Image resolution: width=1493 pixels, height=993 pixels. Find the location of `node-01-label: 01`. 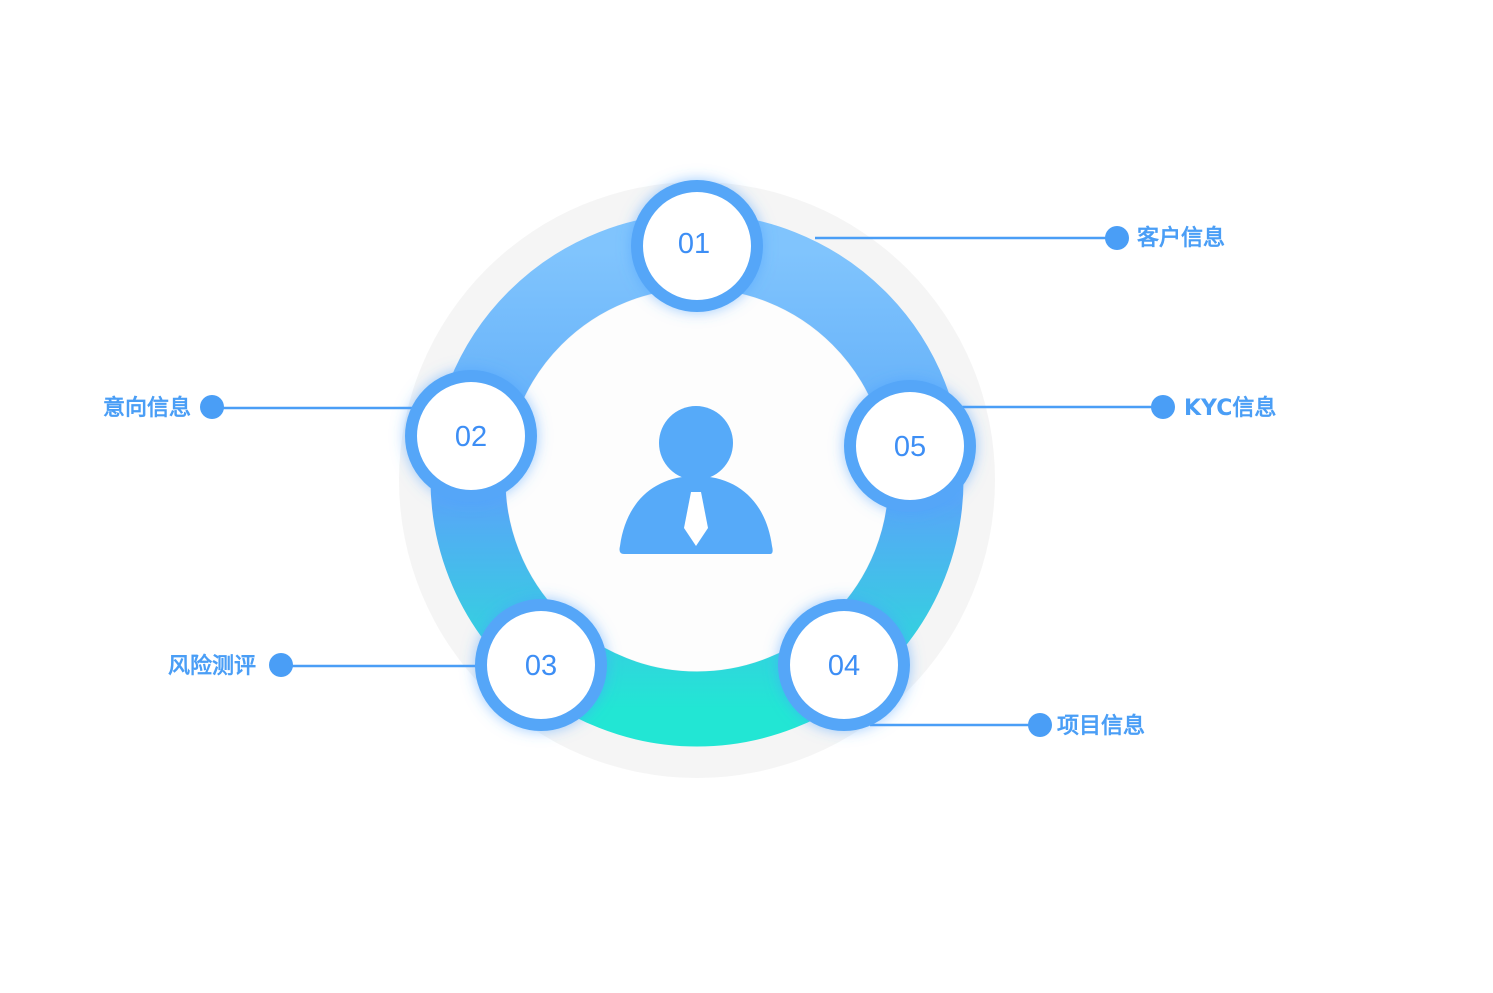

node-01-label: 01 is located at coordinates (694, 244).